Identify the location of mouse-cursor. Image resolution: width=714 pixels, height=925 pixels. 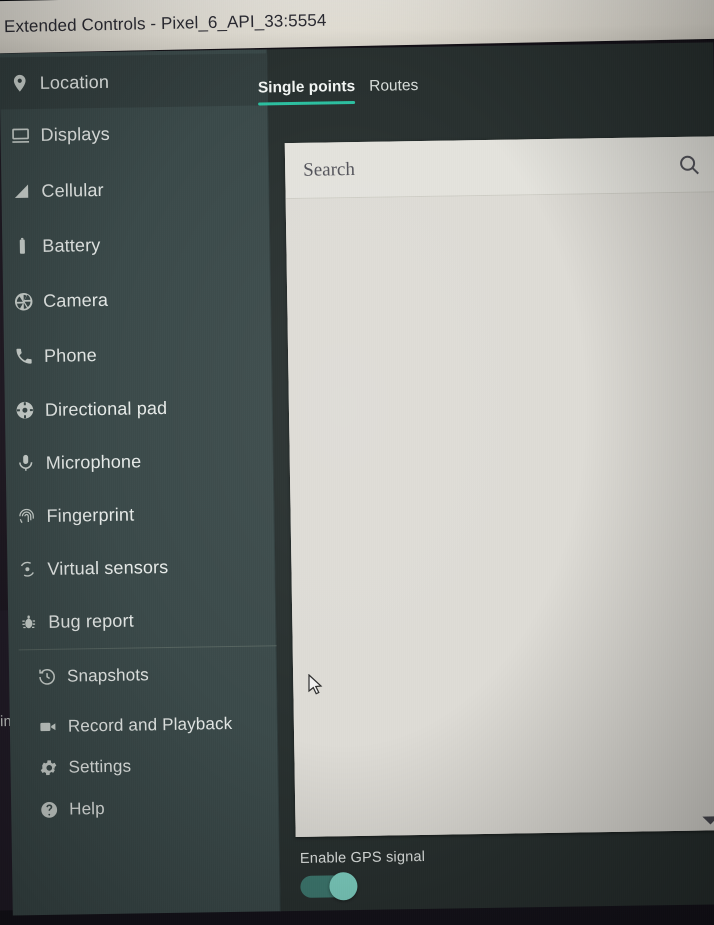
(316, 684).